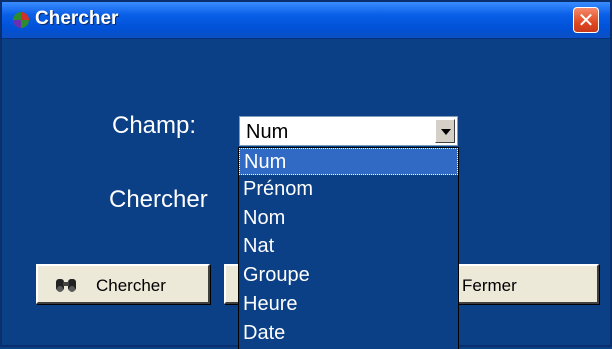  I want to click on dropdown-option: Date, so click(348, 333).